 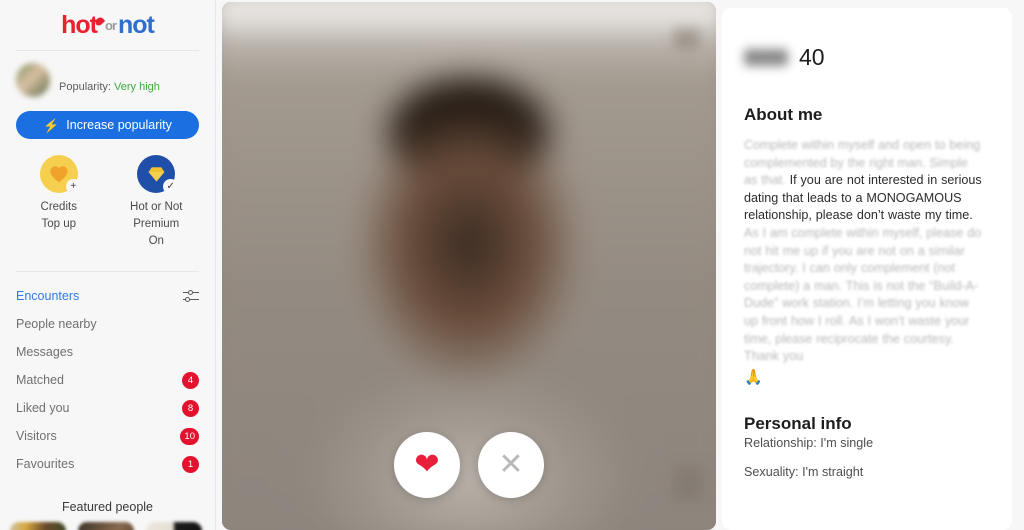 I want to click on photo-top-highlight, so click(x=469, y=19).